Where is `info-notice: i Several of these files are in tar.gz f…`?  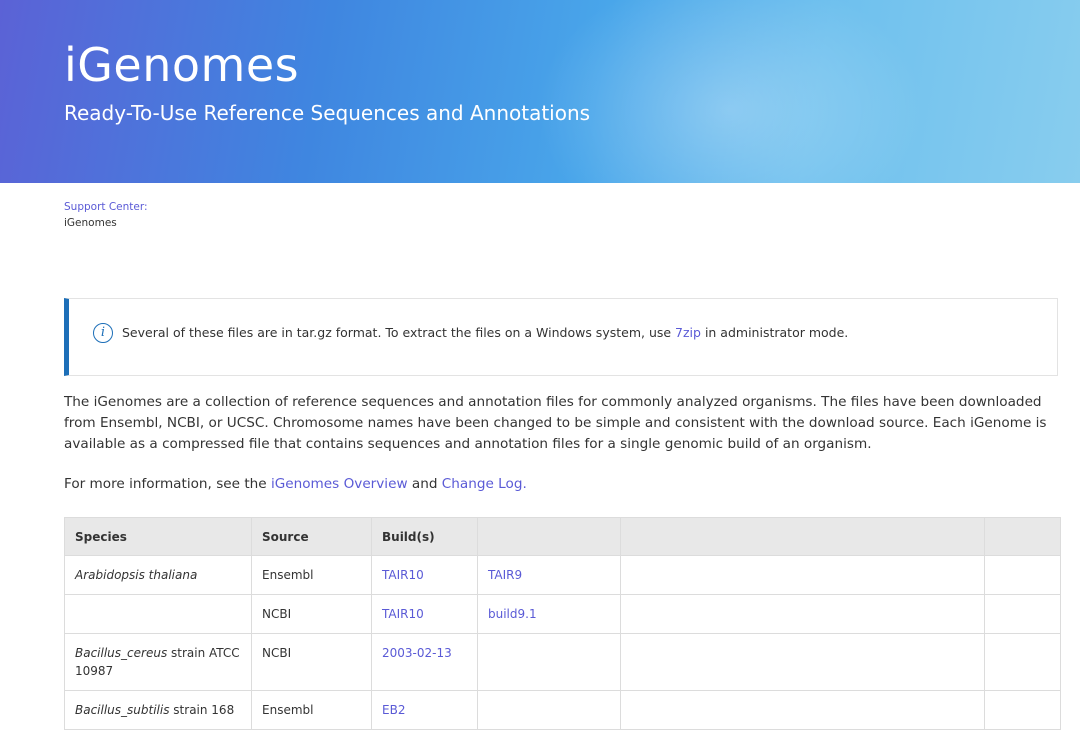 info-notice: i Several of these files are in tar.gz f… is located at coordinates (561, 337).